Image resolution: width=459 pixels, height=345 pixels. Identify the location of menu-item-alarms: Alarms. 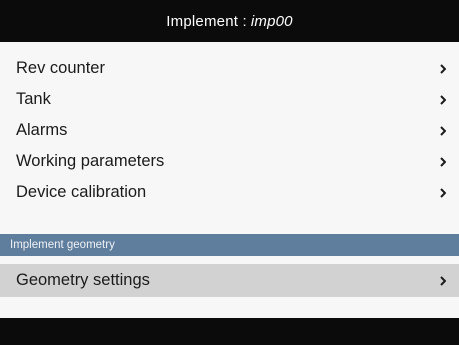
(229, 130).